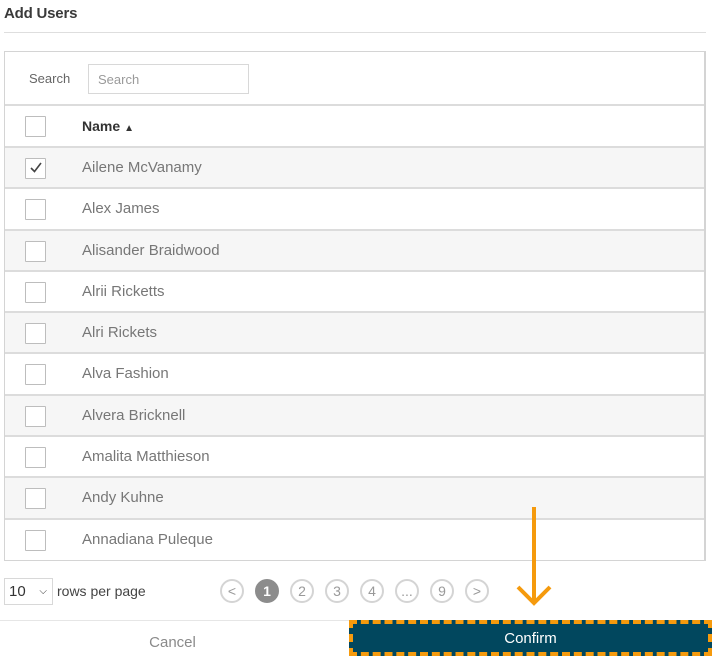  Describe the element at coordinates (28, 591) in the screenshot. I see `rows-per-page-select: 10 ⌵` at that location.